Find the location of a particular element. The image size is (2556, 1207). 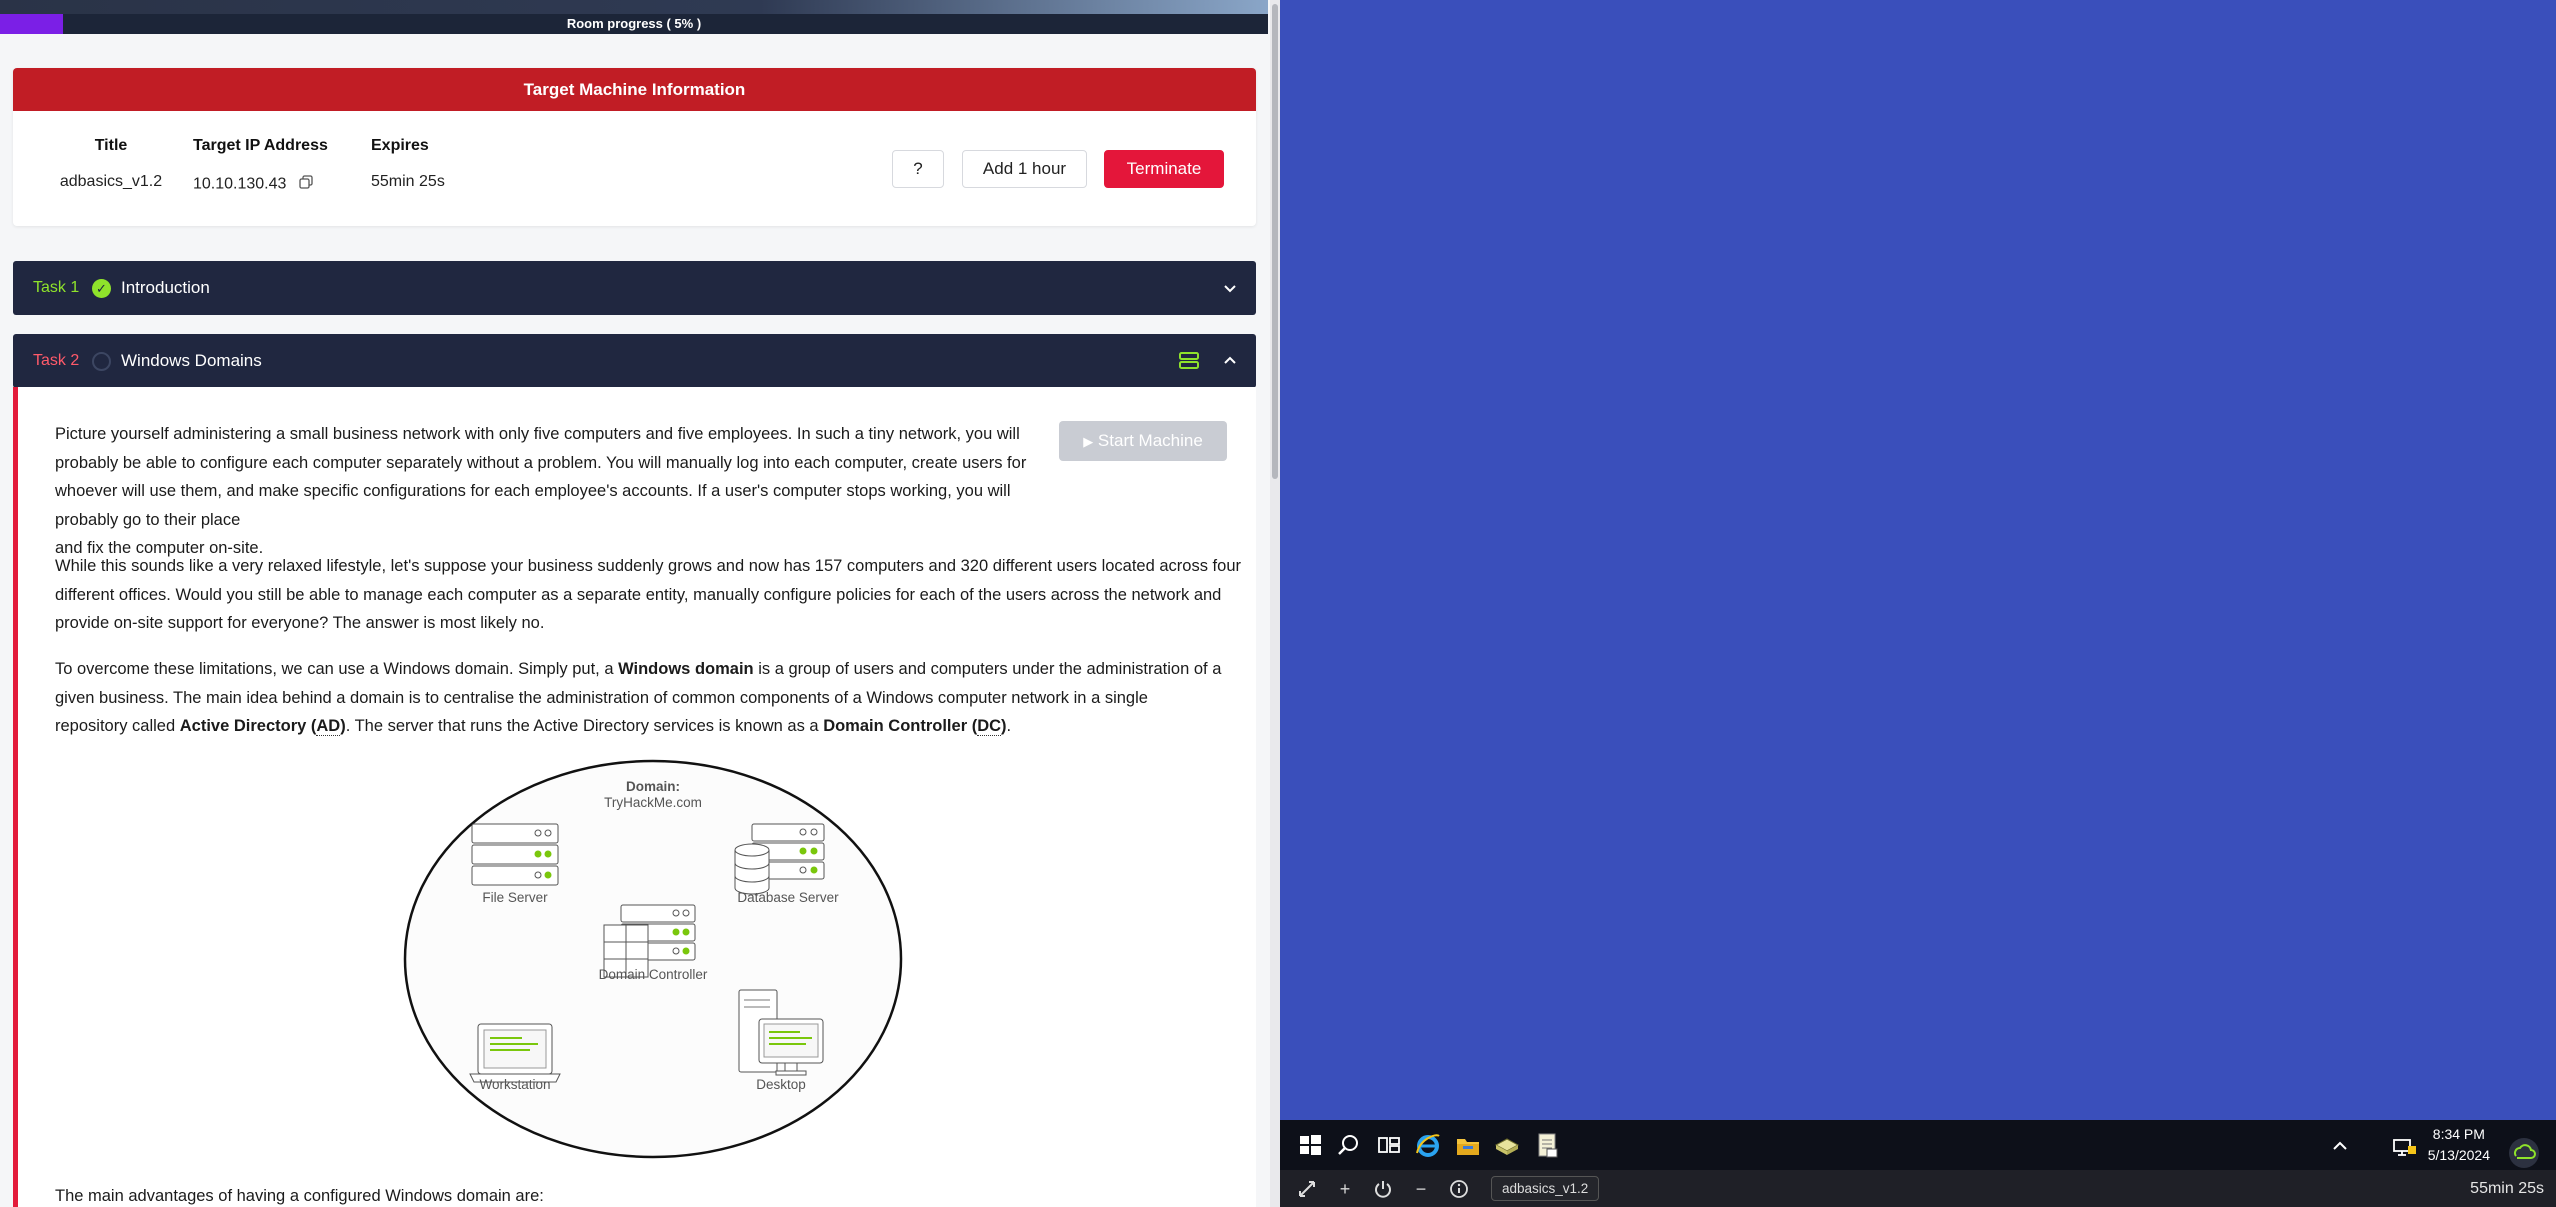

terminate-button: Terminate is located at coordinates (1164, 169).